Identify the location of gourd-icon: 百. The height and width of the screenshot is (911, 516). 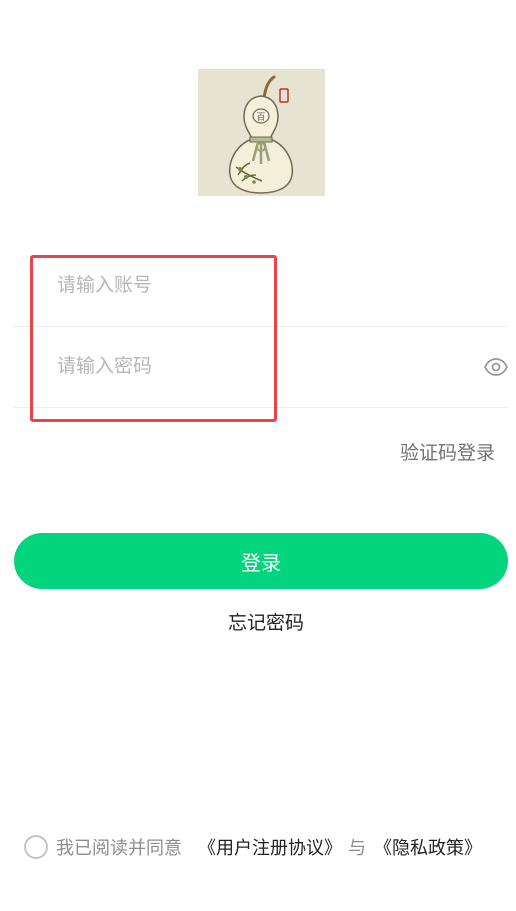
(261, 134).